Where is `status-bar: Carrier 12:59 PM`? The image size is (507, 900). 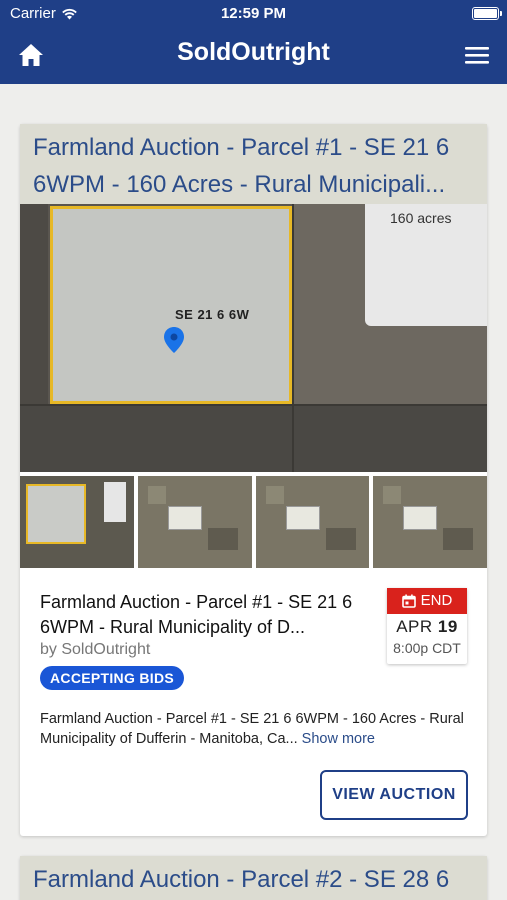 status-bar: Carrier 12:59 PM is located at coordinates (253, 14).